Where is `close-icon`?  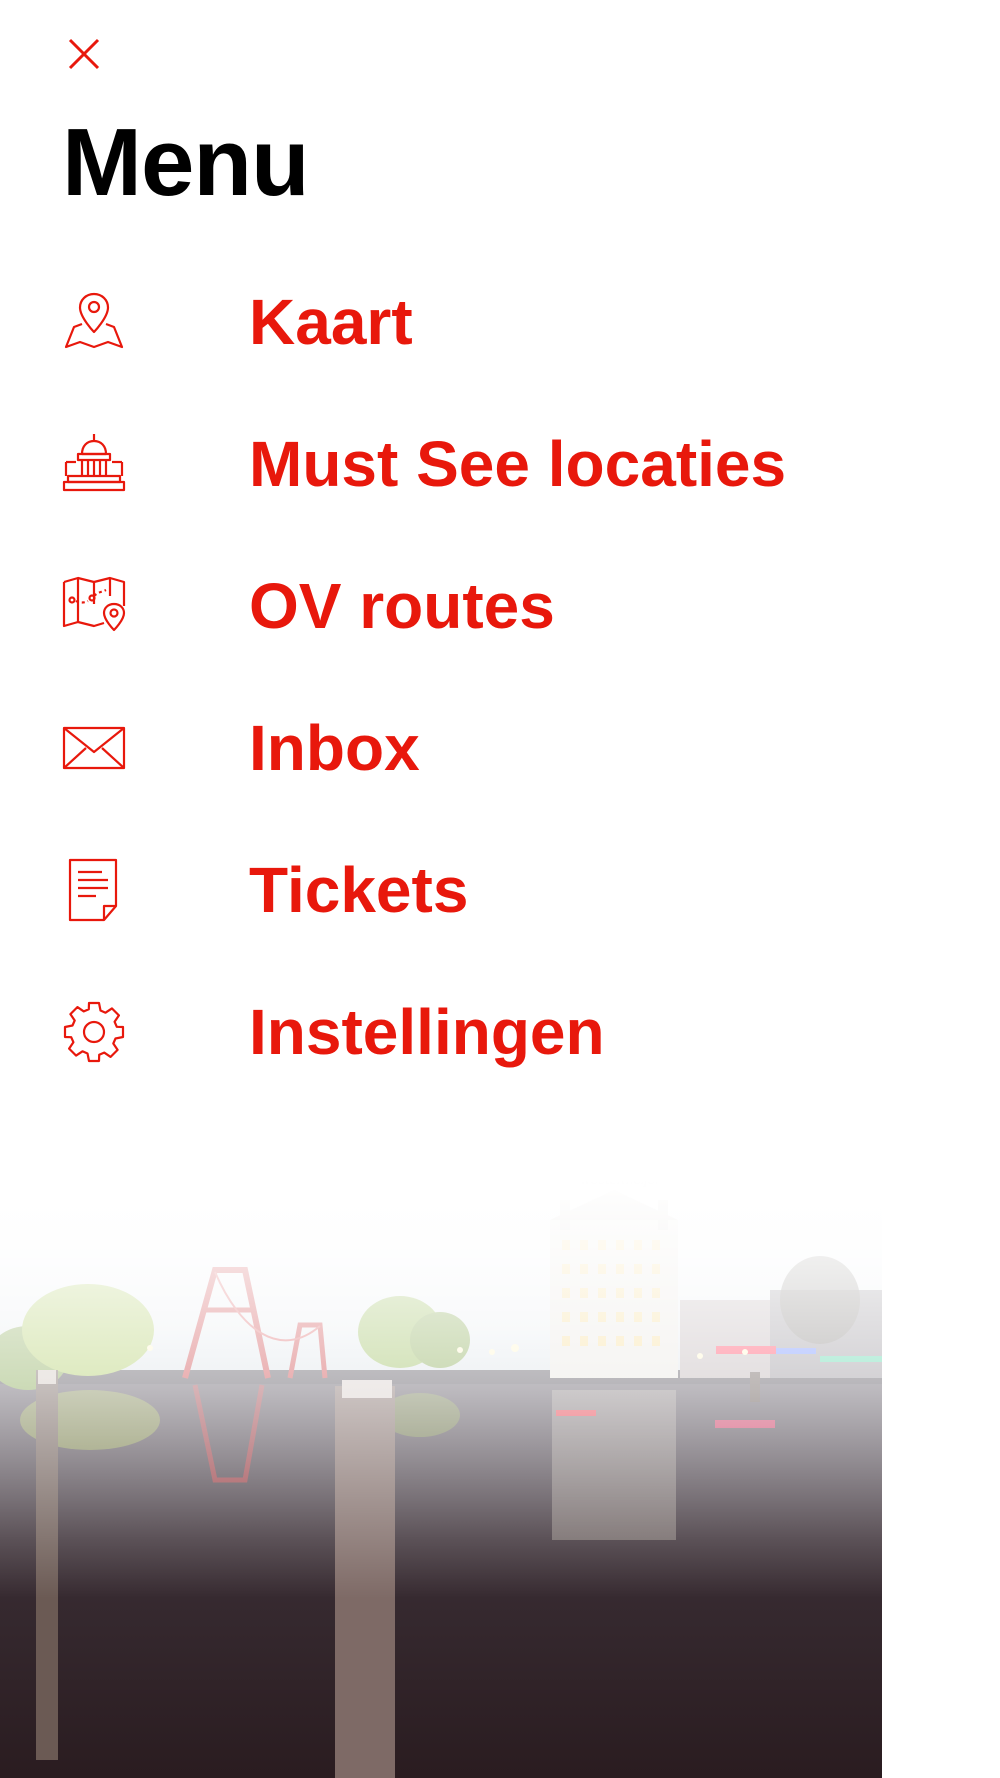
close-icon is located at coordinates (84, 54).